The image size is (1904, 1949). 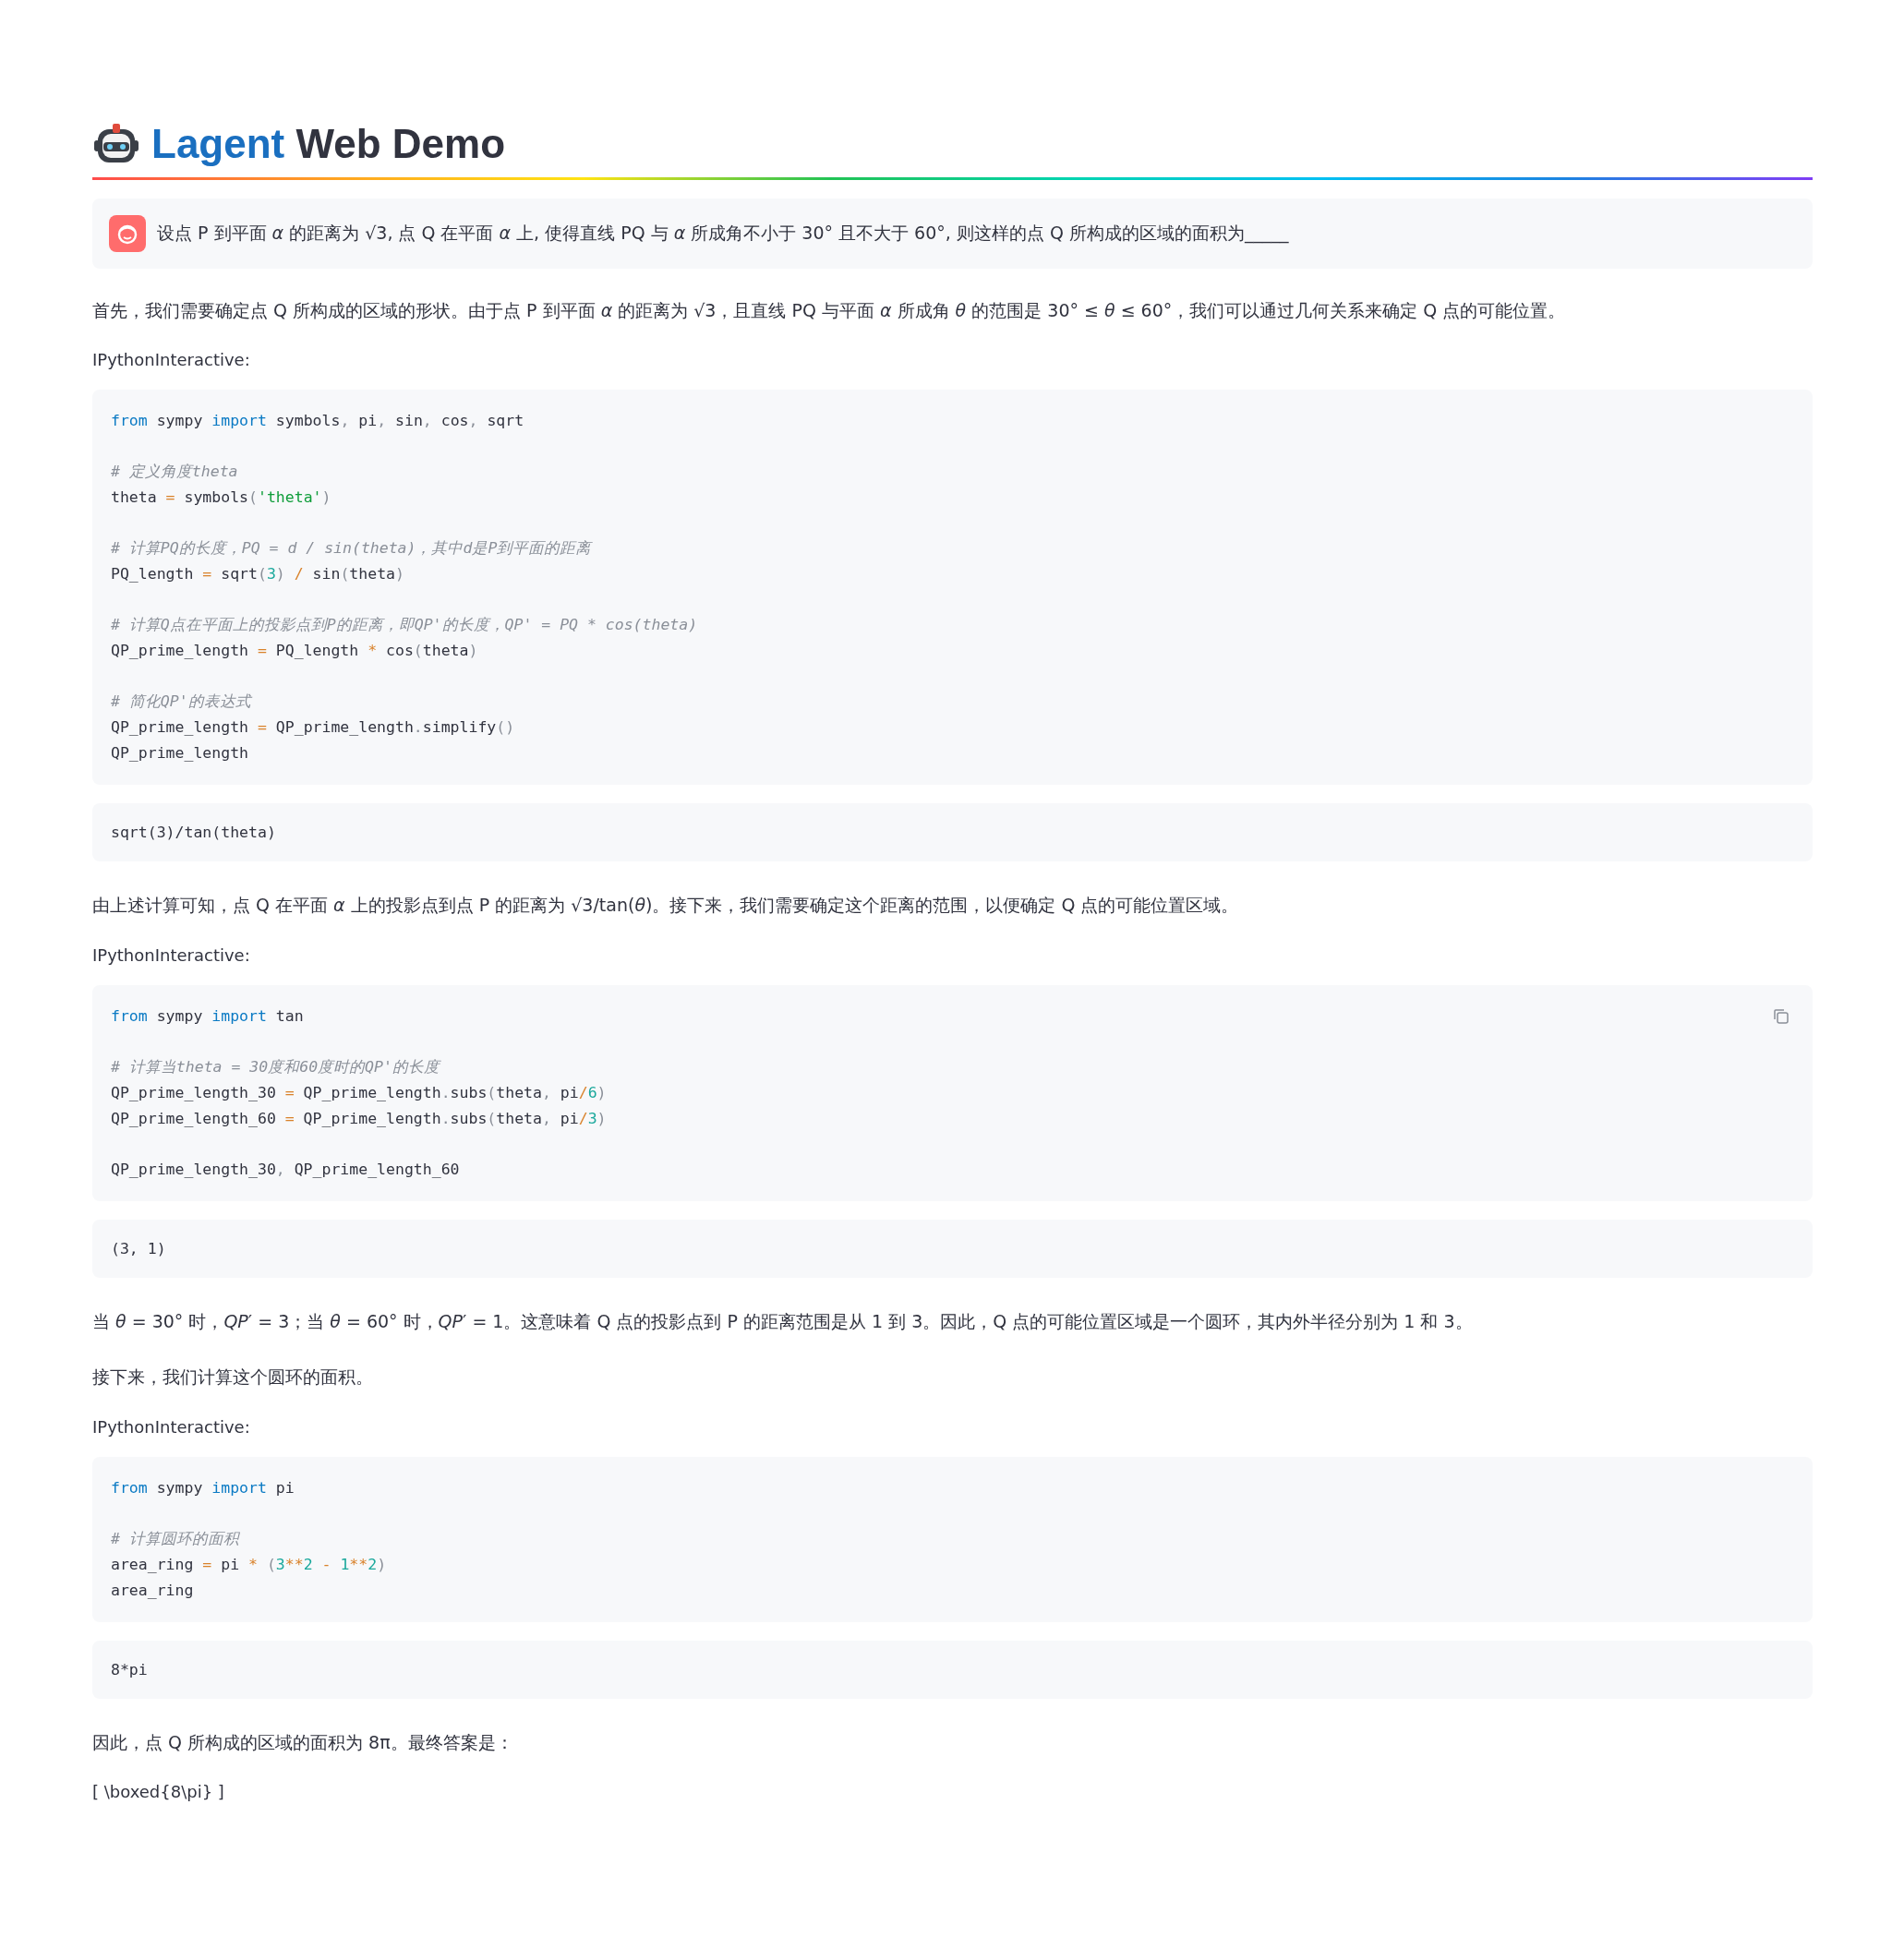 What do you see at coordinates (179, 753) in the screenshot?
I see `code-line: QP_prime_length` at bounding box center [179, 753].